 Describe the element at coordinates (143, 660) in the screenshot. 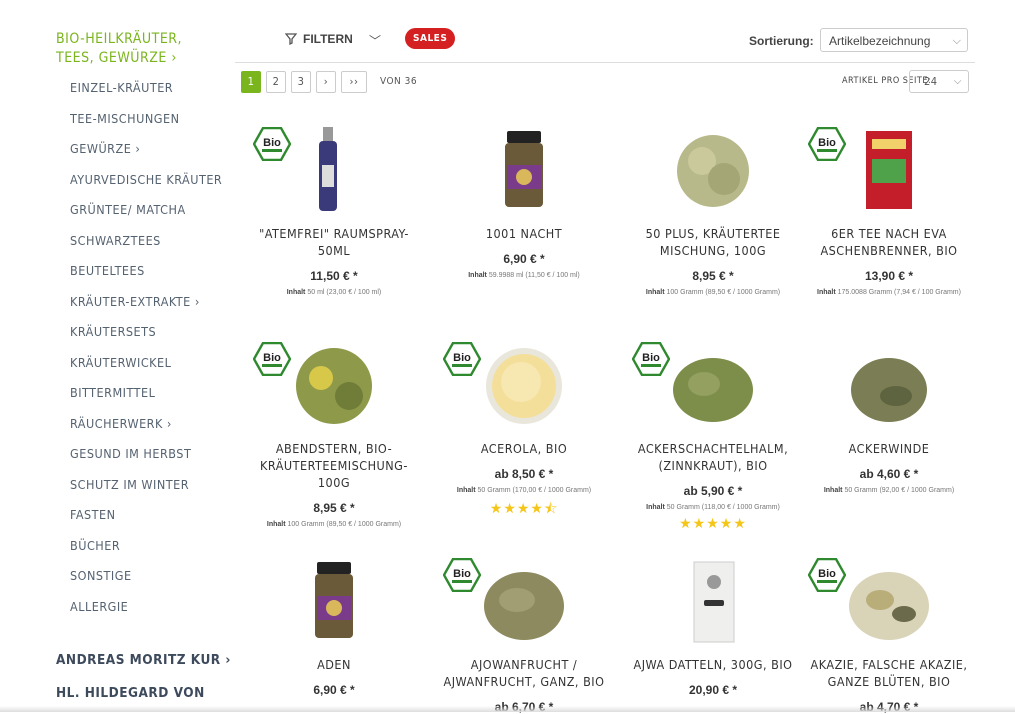

I see `sidebar-category-andreas-moritz: Andreas Moritz Kur ›` at that location.